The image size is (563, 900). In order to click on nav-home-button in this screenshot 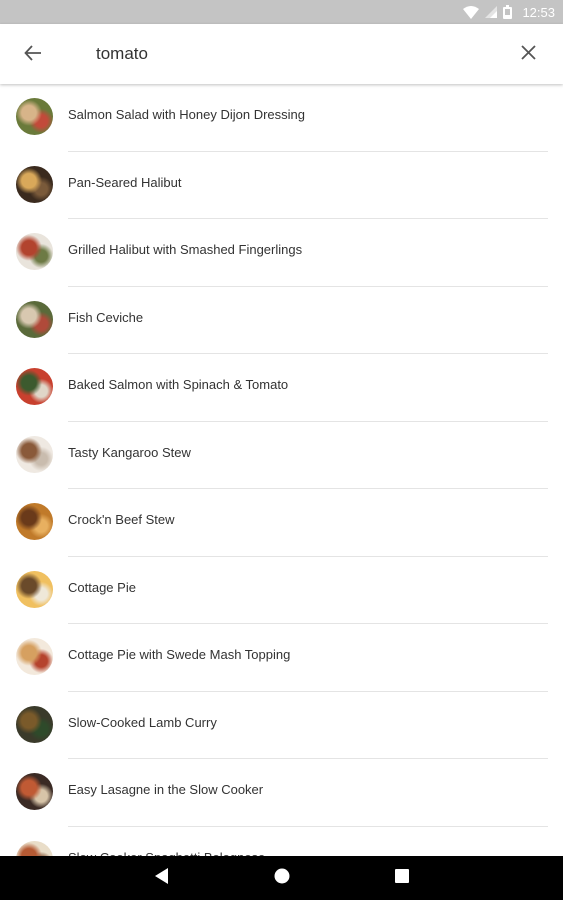, I will do `click(282, 878)`.